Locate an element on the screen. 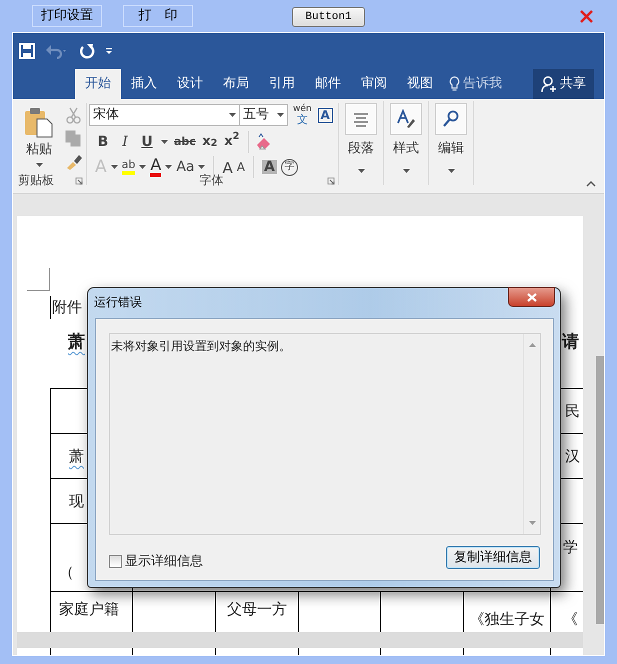  paintbrush-icon is located at coordinates (73, 161).